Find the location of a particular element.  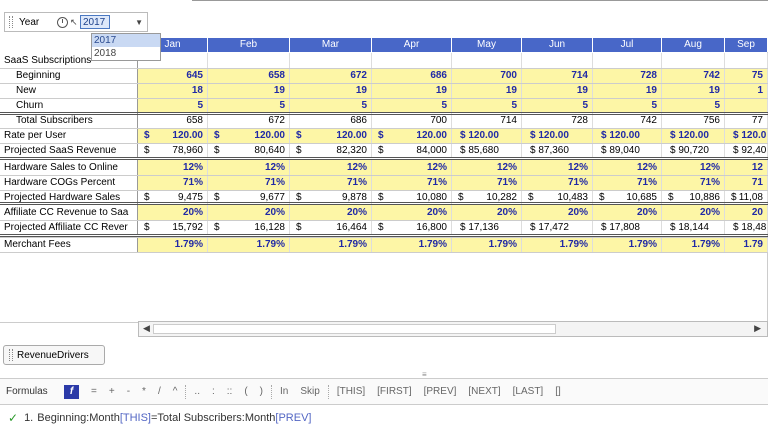

range-button: : is located at coordinates (213, 391).